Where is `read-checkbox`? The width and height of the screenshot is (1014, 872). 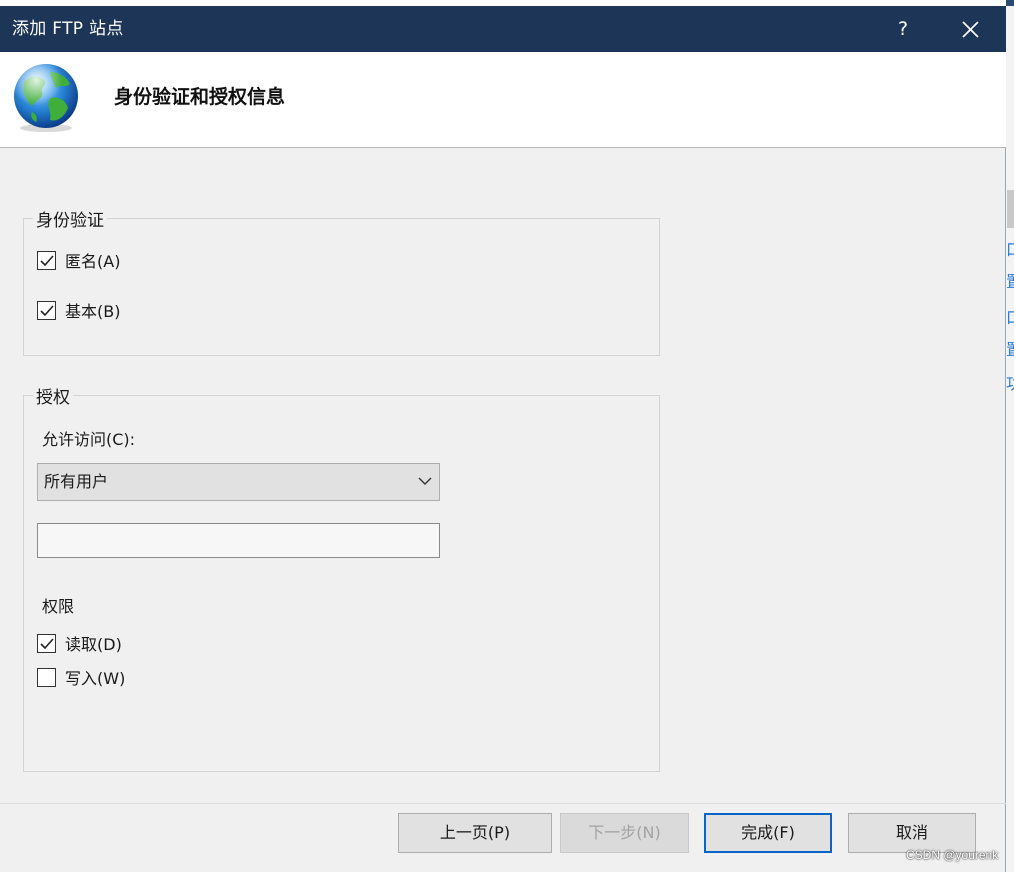 read-checkbox is located at coordinates (46, 643).